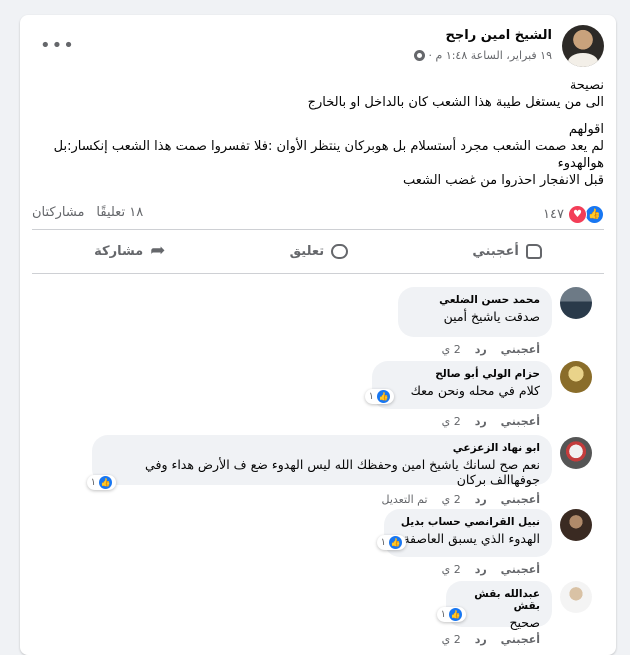 This screenshot has height=655, width=630. I want to click on post-meta: ١٩ فبراير، الساعة ١:٤٨ م ·, so click(483, 55).